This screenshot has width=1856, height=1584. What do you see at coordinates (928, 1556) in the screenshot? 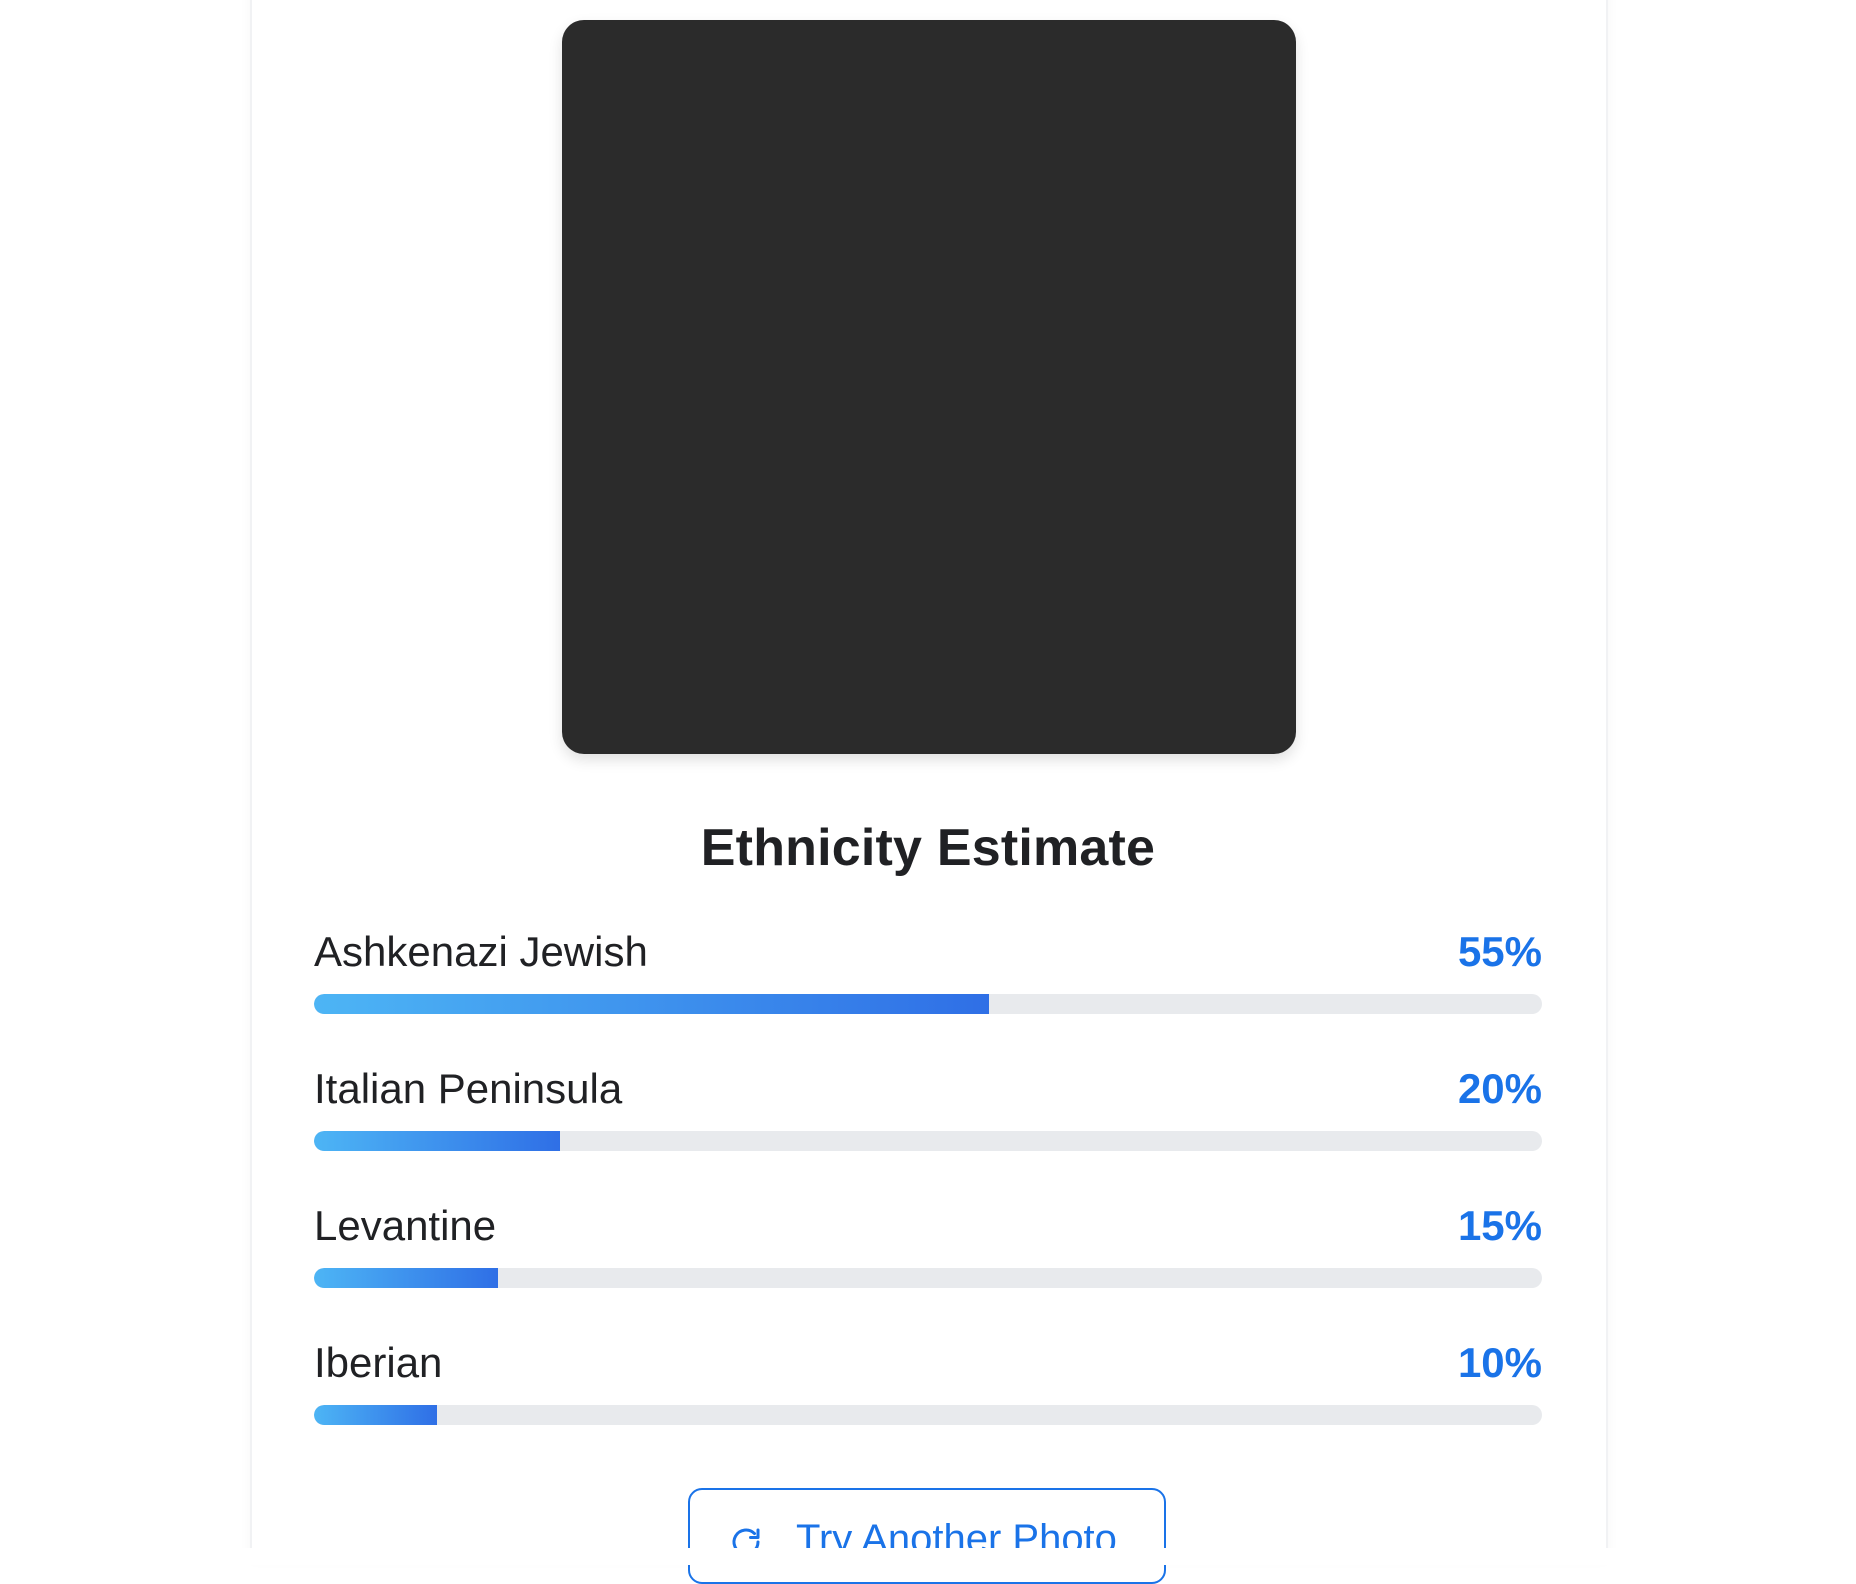
I see `viewport-bottom-mask` at bounding box center [928, 1556].